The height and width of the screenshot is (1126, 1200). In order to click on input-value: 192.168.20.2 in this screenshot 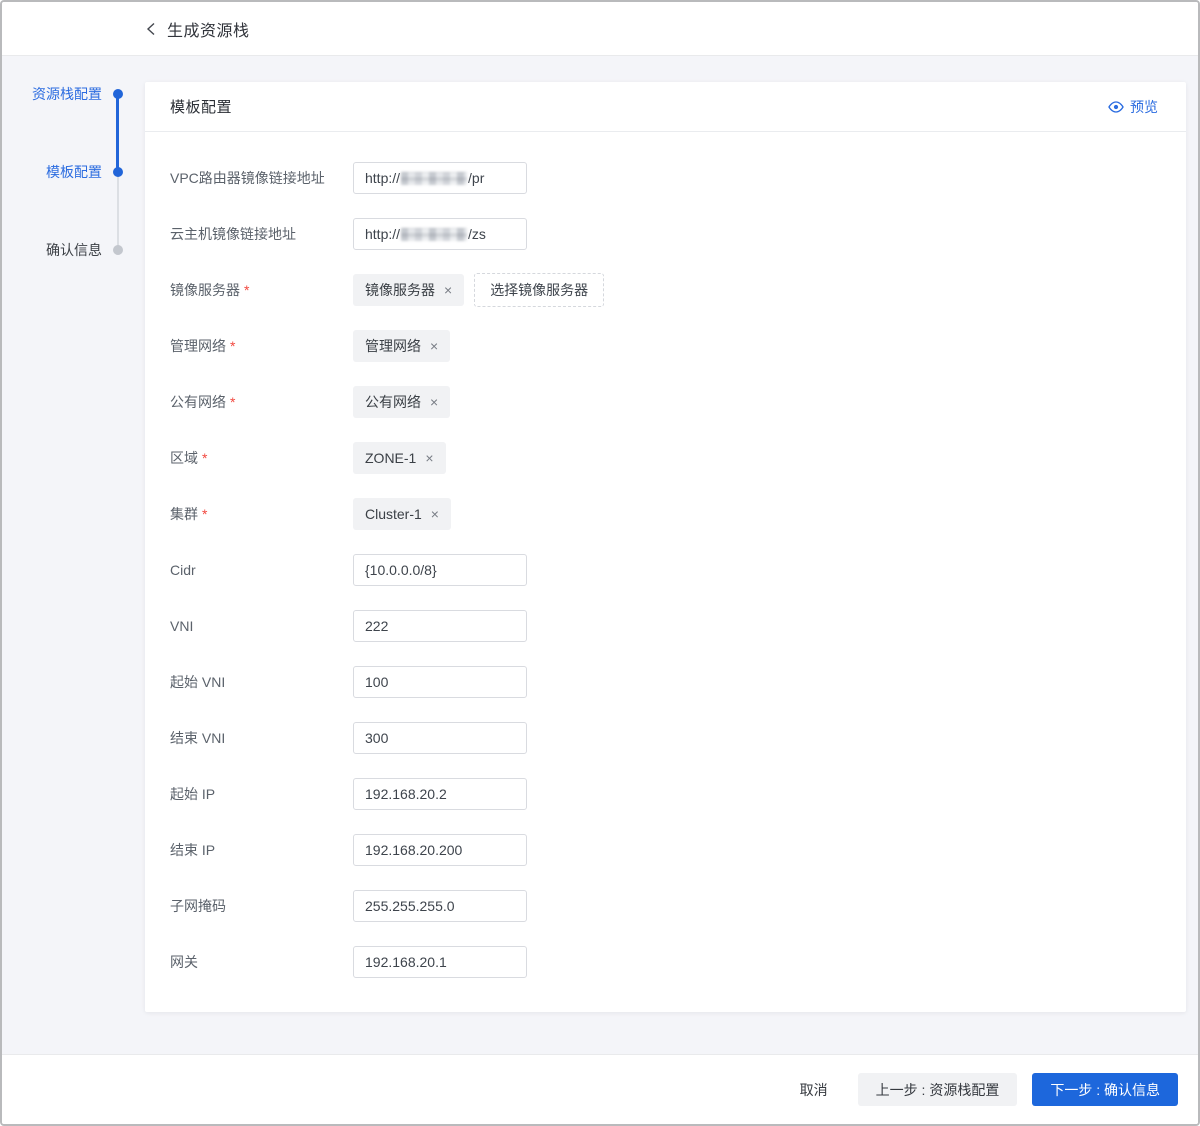, I will do `click(406, 794)`.